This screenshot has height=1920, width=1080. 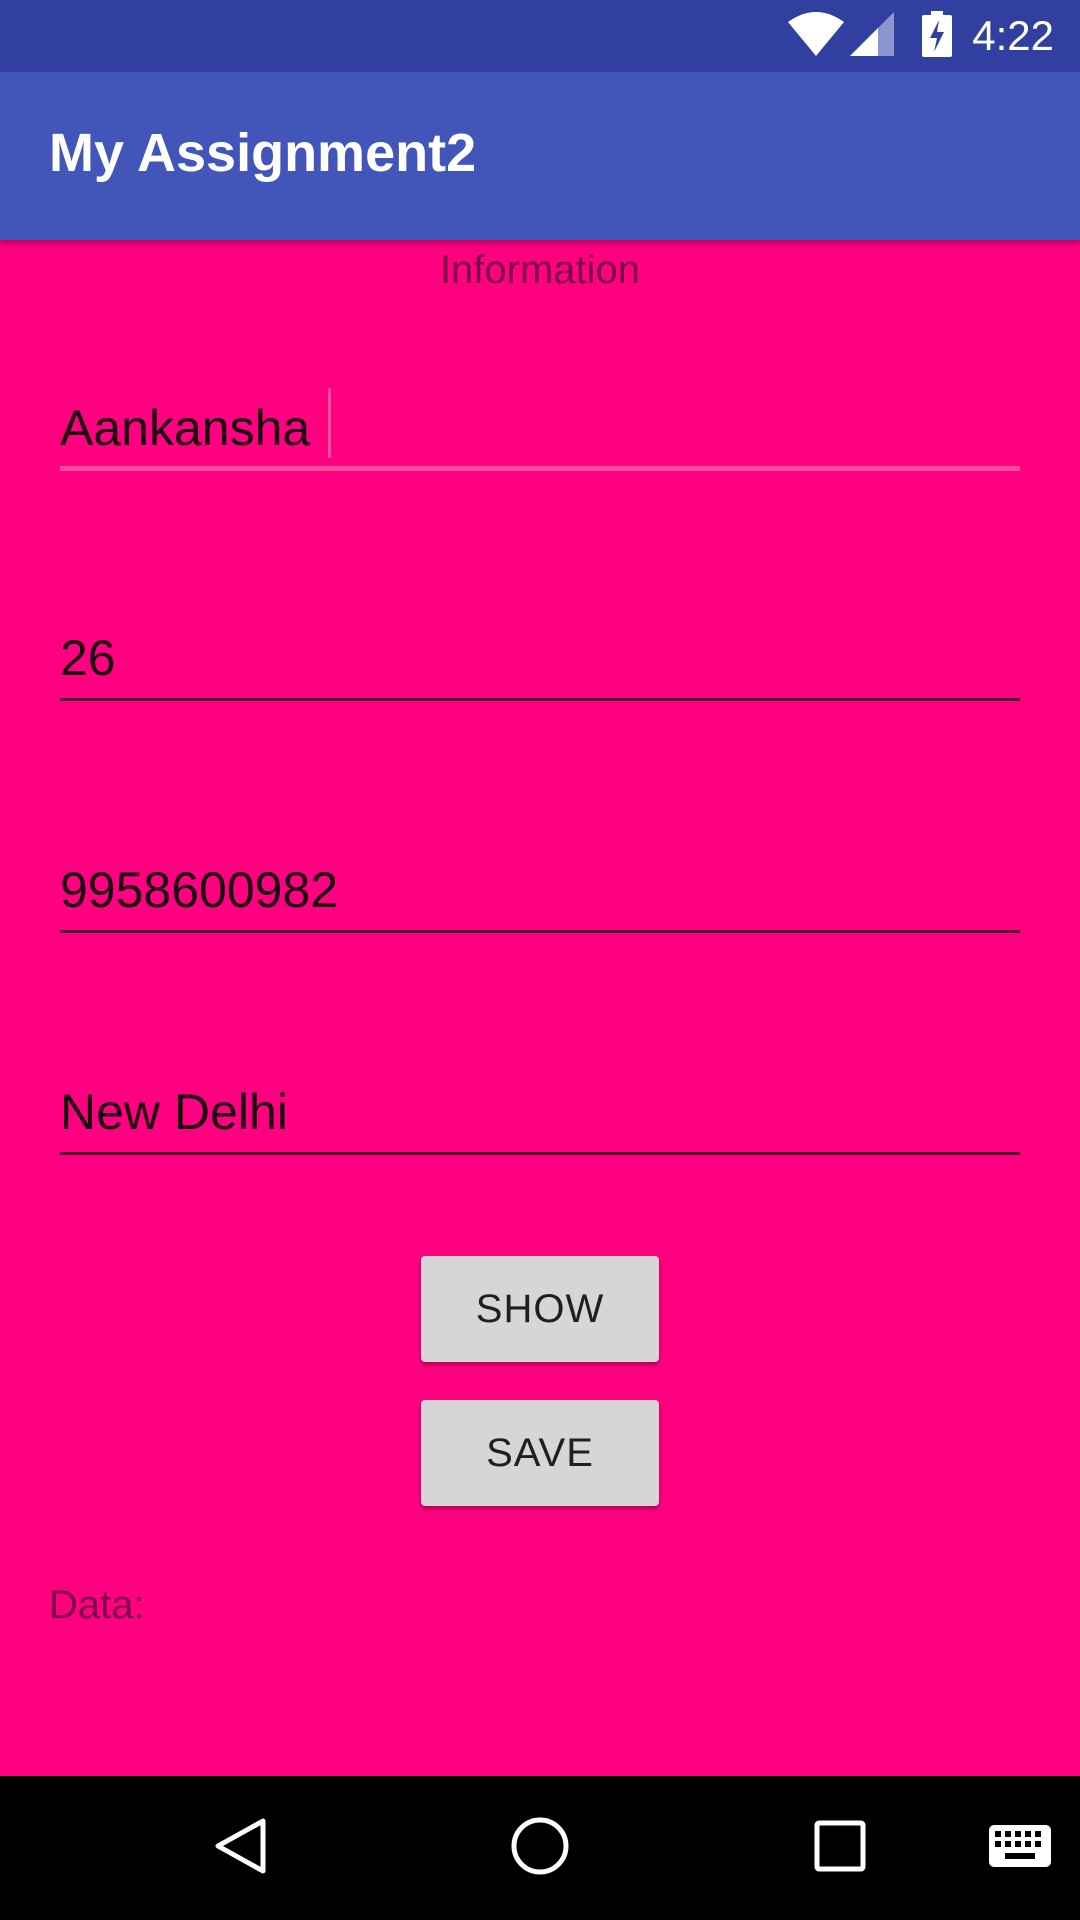 What do you see at coordinates (1013, 35) in the screenshot?
I see `status-time: 4:22` at bounding box center [1013, 35].